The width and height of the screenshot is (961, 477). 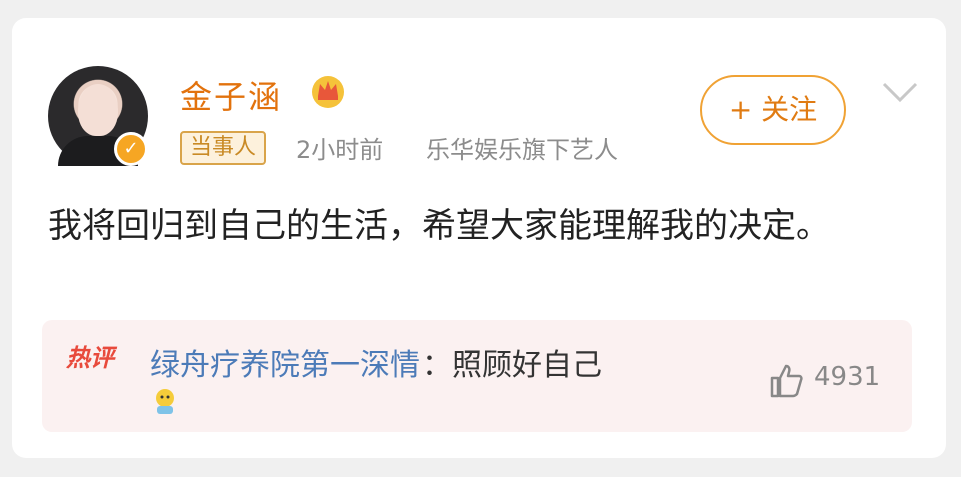 I want to click on hot-comment-label: 热评, so click(x=90, y=358).